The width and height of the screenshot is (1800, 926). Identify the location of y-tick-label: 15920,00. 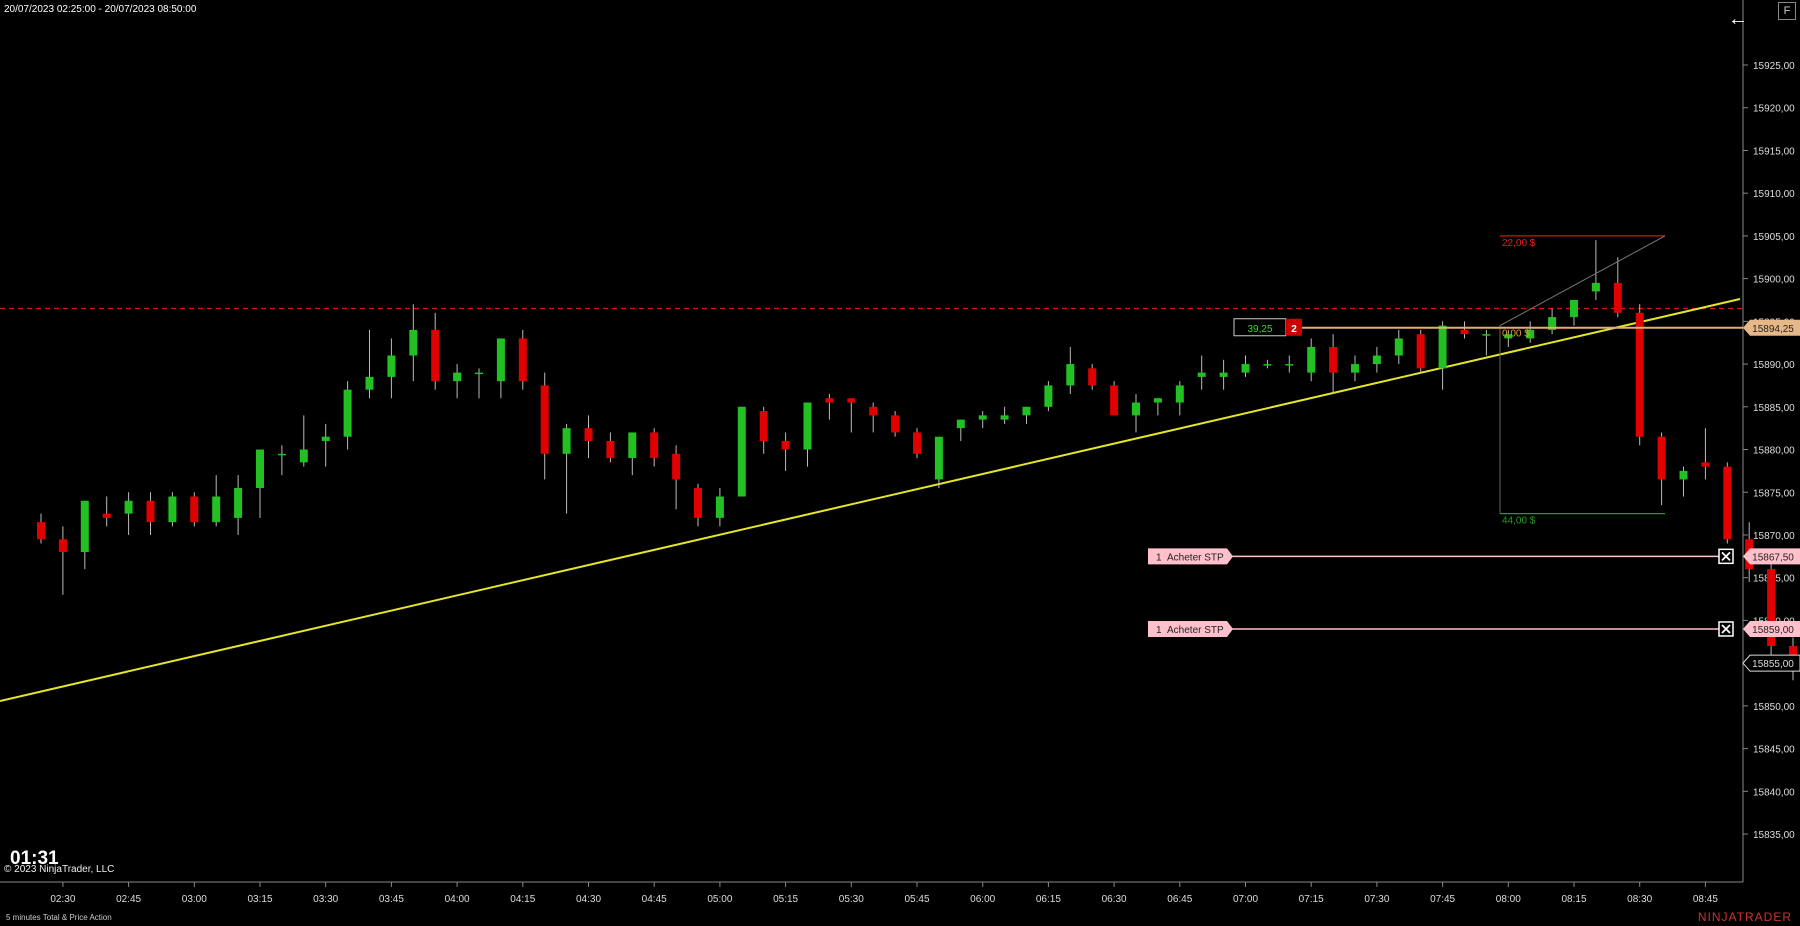
(1774, 109).